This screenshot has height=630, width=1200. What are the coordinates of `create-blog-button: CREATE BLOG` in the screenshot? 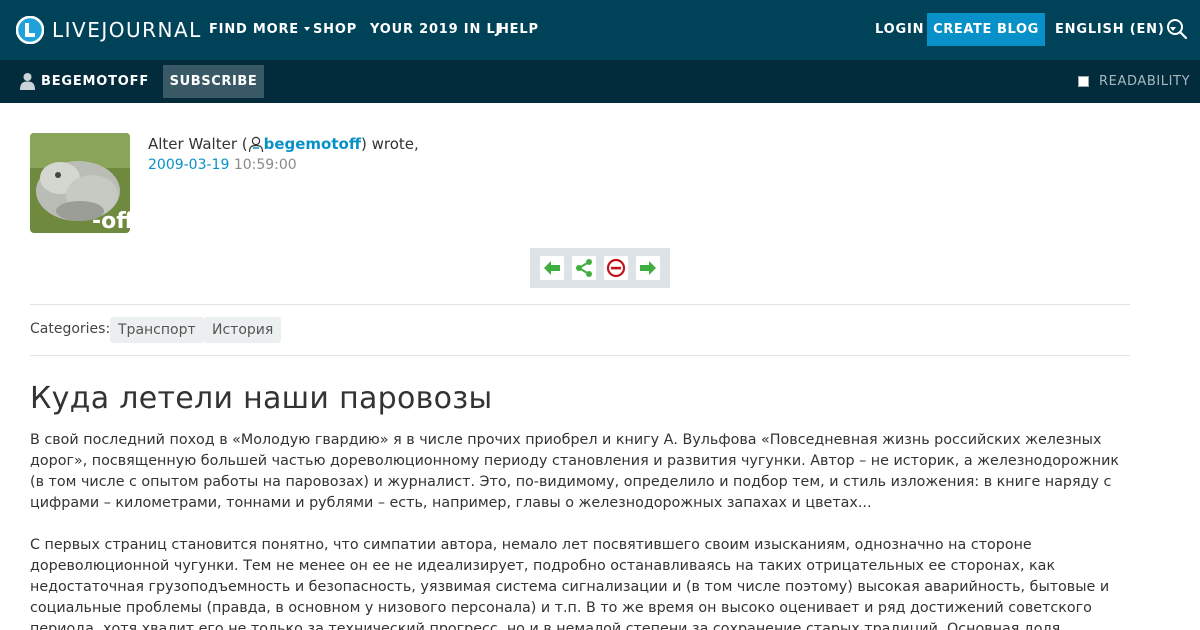 It's located at (986, 29).